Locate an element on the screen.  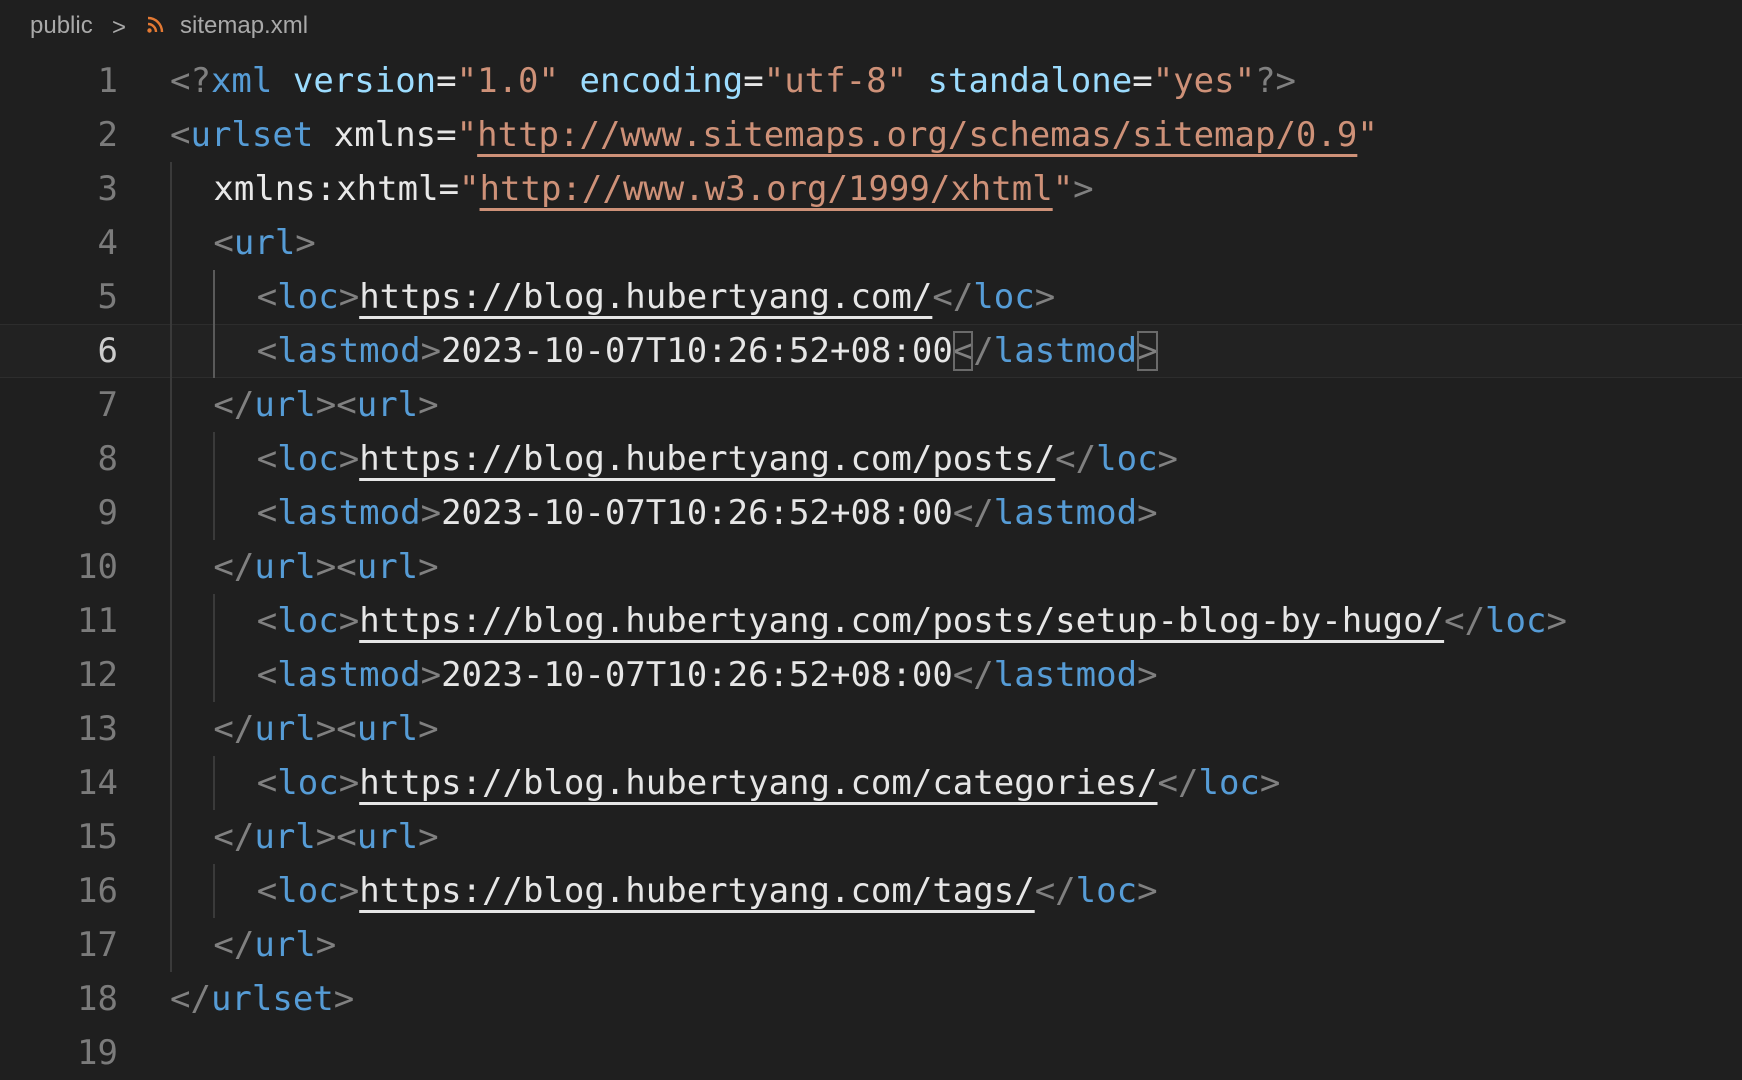
code-token: urlset is located at coordinates (272, 999).